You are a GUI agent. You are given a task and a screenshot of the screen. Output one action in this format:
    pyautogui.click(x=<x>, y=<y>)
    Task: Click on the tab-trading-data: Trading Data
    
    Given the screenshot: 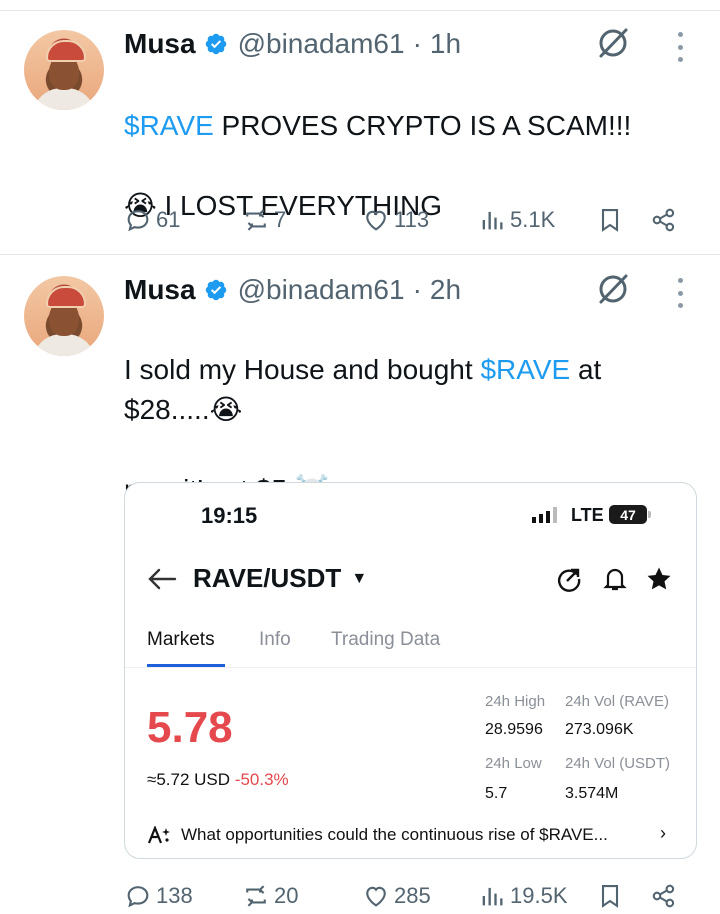 What is the action you would take?
    pyautogui.click(x=385, y=640)
    